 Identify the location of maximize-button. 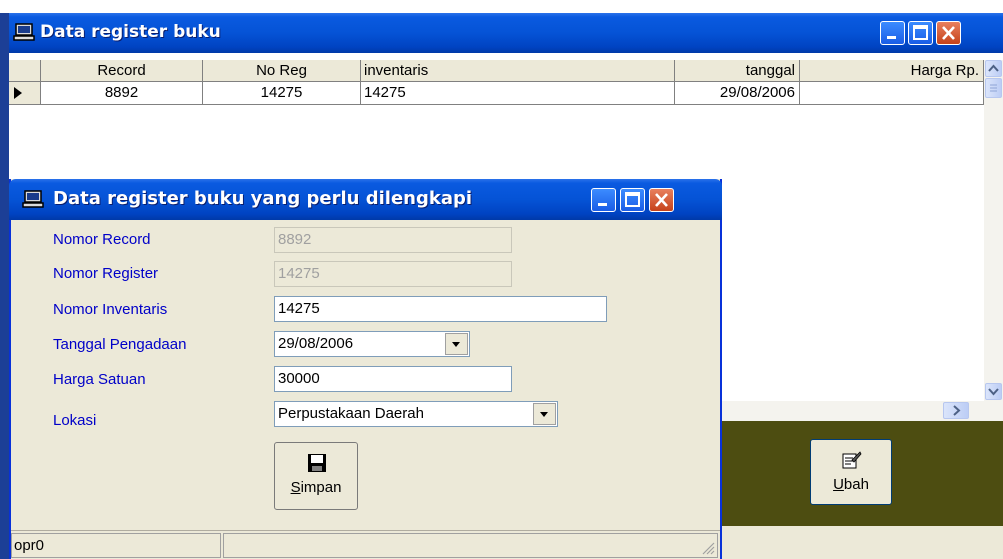
(920, 33).